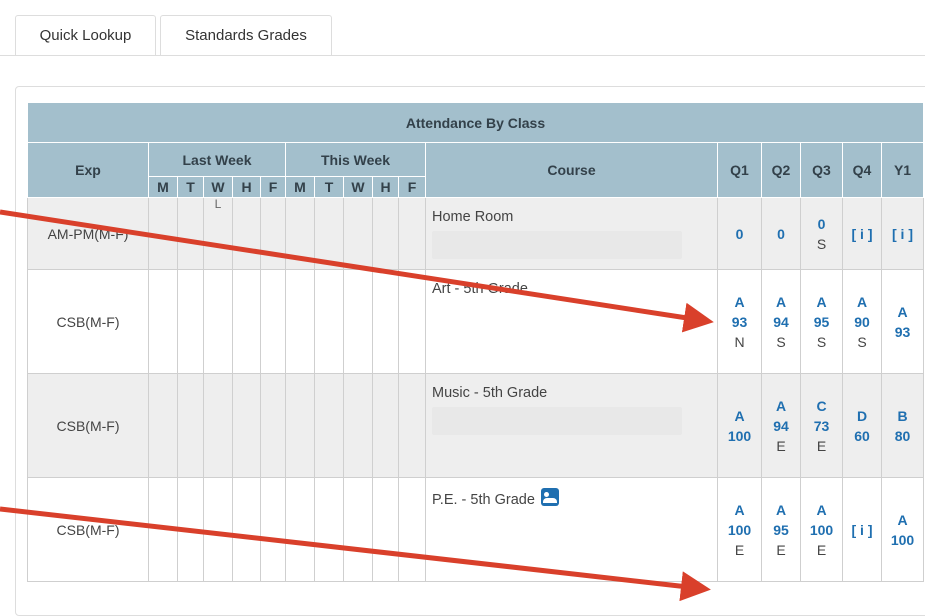  I want to click on grade-percent: 73, so click(821, 426).